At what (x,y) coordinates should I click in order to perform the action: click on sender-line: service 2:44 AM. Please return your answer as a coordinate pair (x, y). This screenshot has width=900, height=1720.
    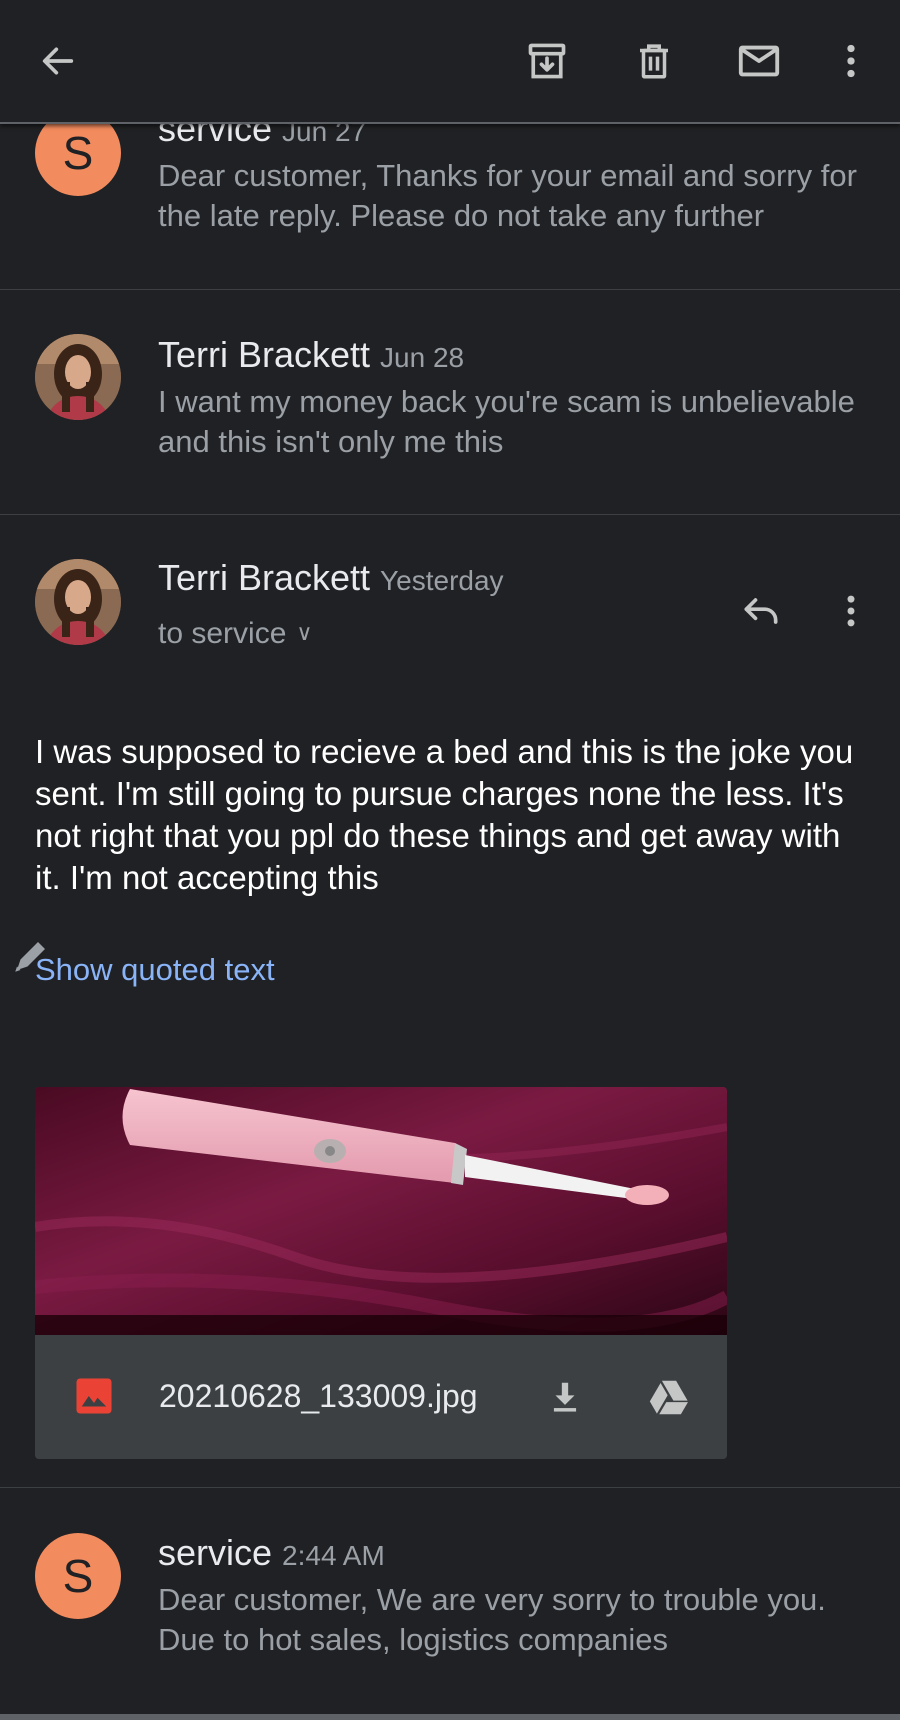
    Looking at the image, I should click on (271, 1553).